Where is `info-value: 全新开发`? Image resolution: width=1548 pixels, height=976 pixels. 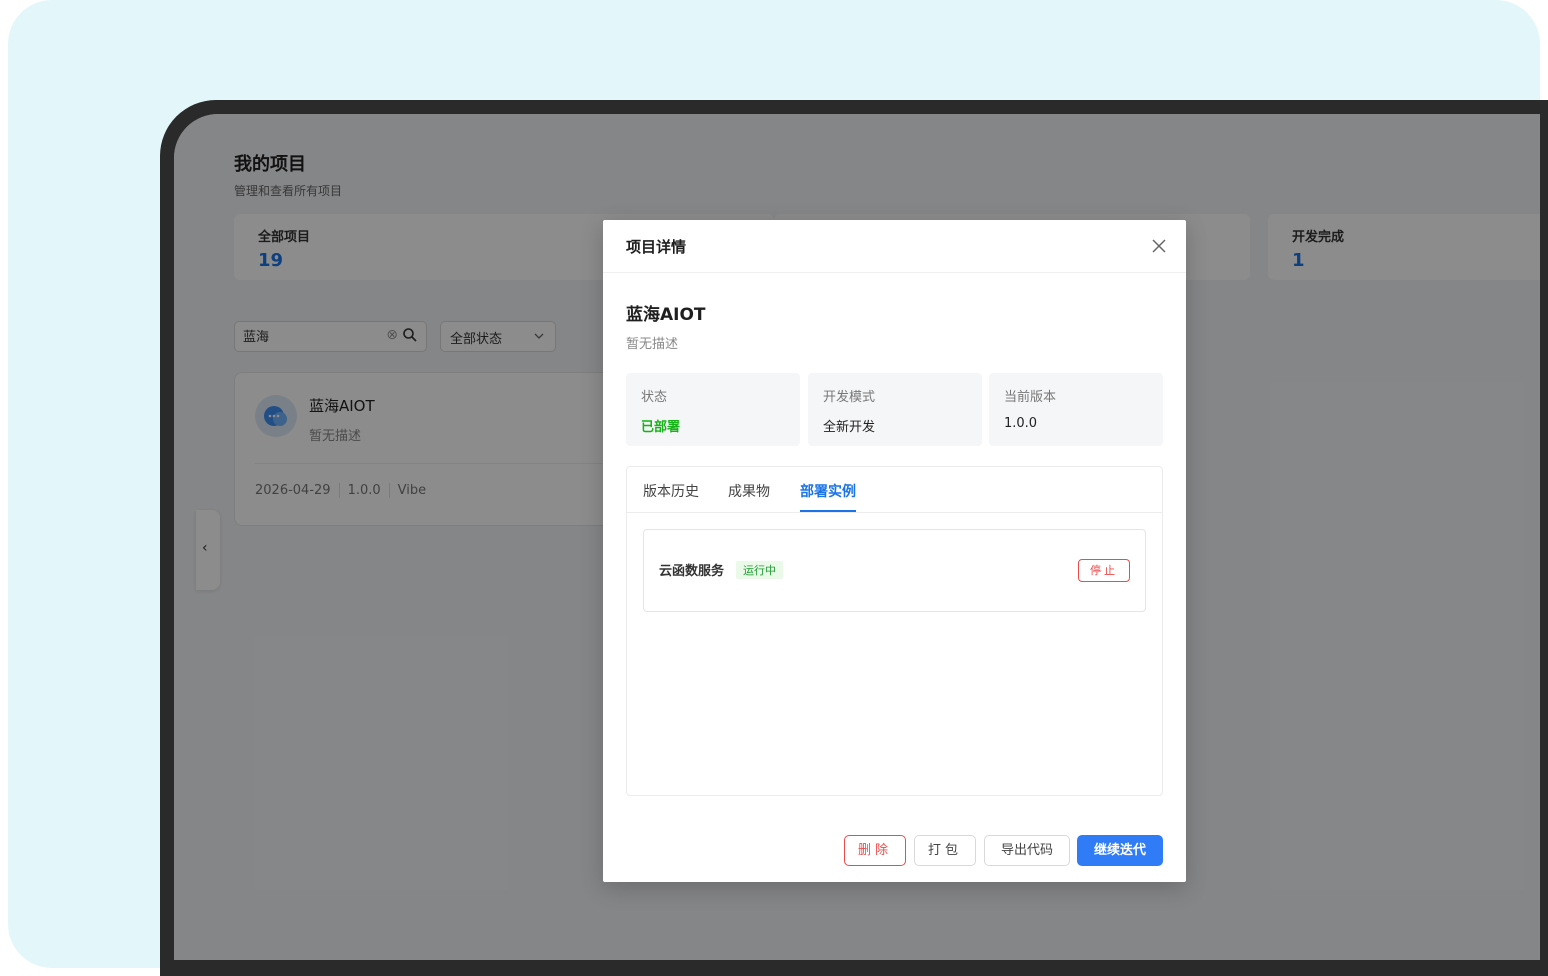 info-value: 全新开发 is located at coordinates (849, 427).